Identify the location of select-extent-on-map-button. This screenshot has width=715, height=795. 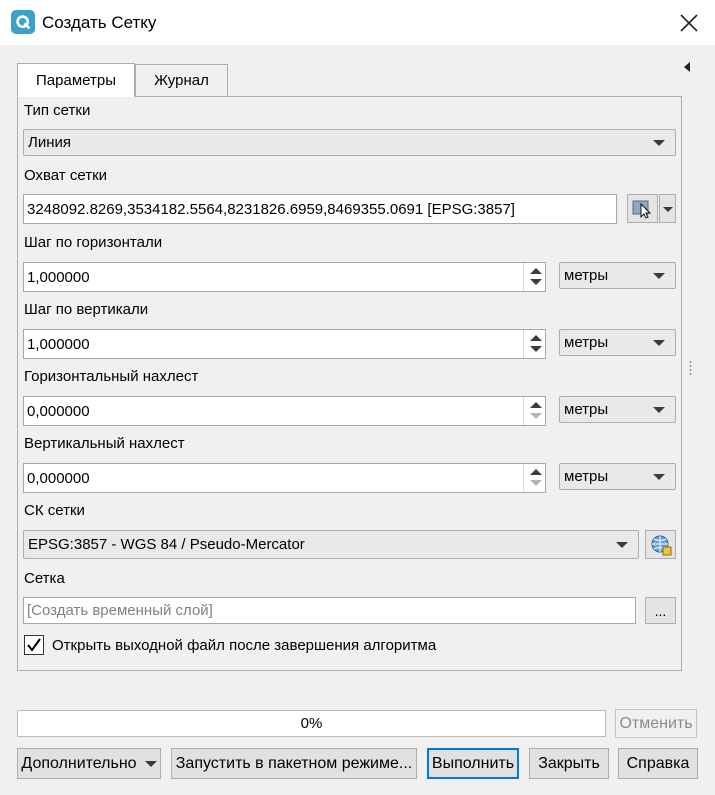
(642, 208).